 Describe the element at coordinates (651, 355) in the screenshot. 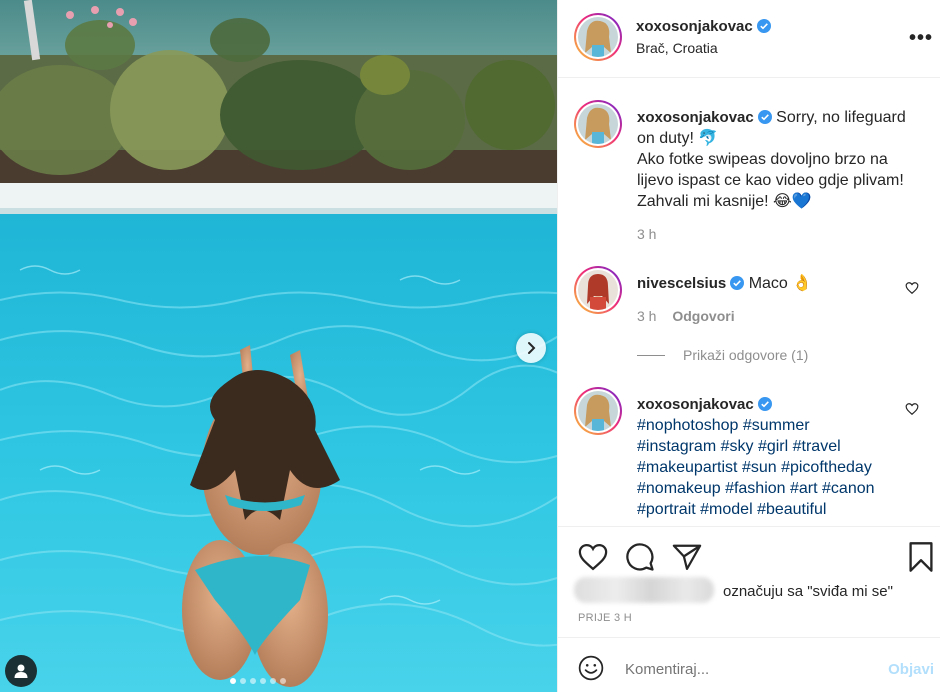

I see `replies-divider` at that location.